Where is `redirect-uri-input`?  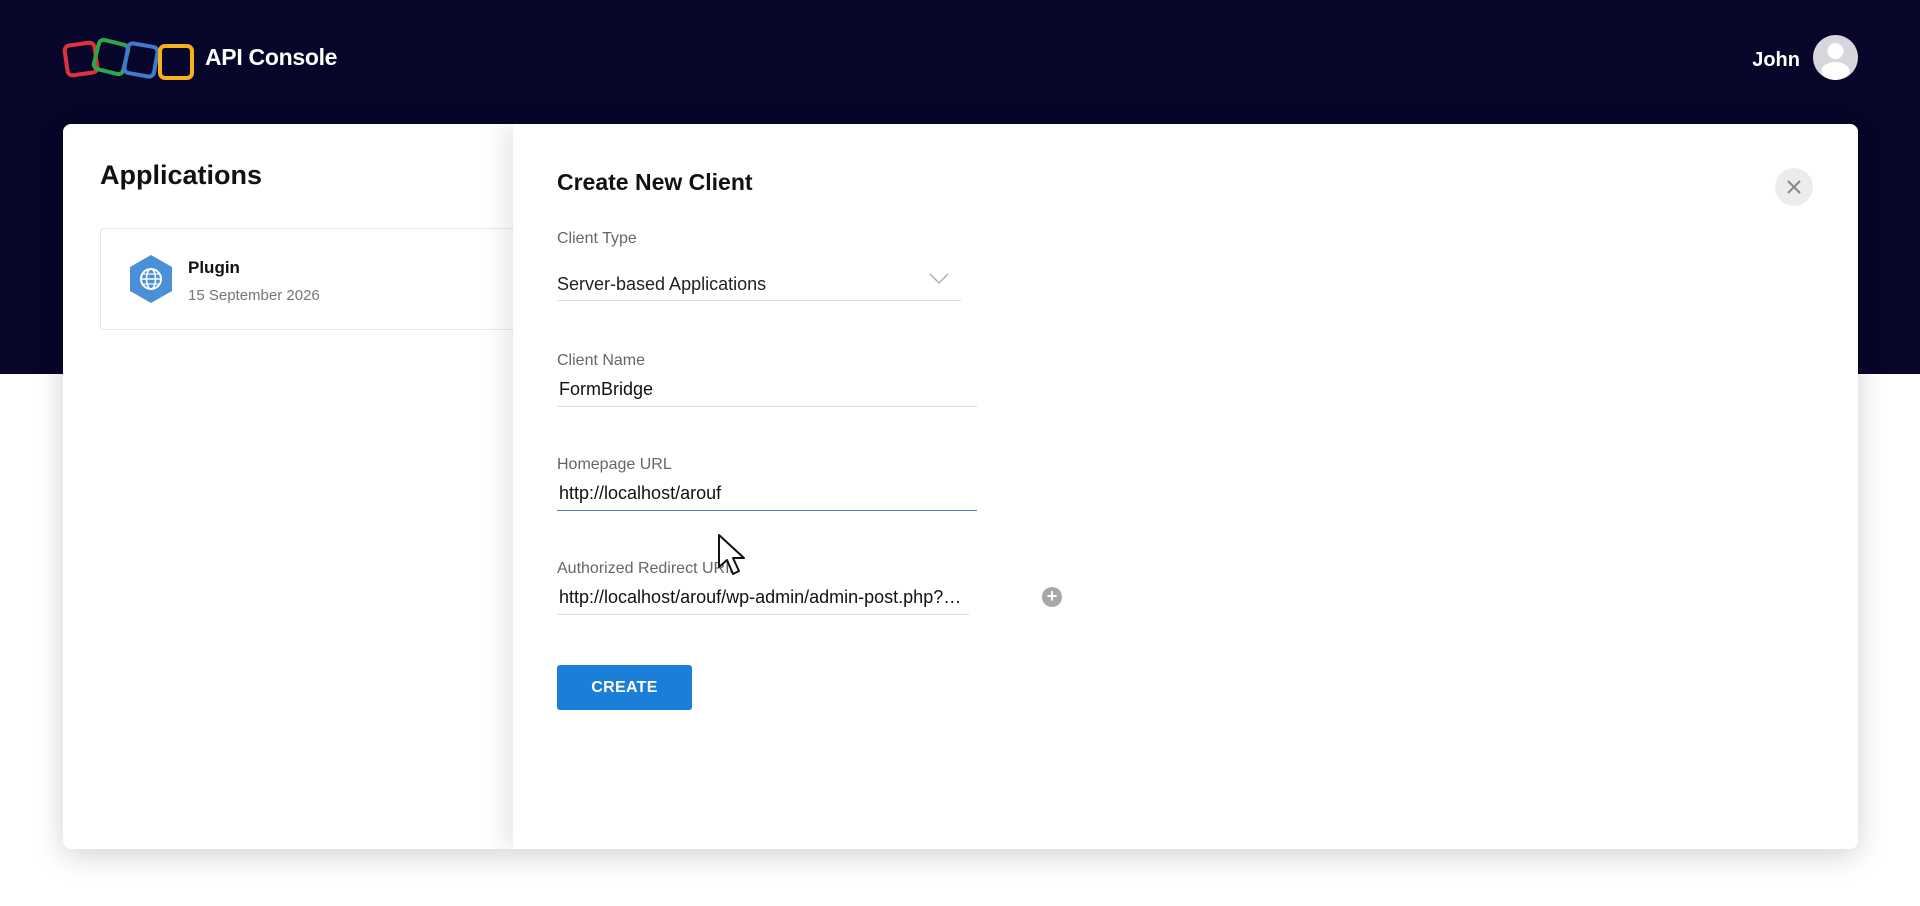
redirect-uri-input is located at coordinates (763, 597).